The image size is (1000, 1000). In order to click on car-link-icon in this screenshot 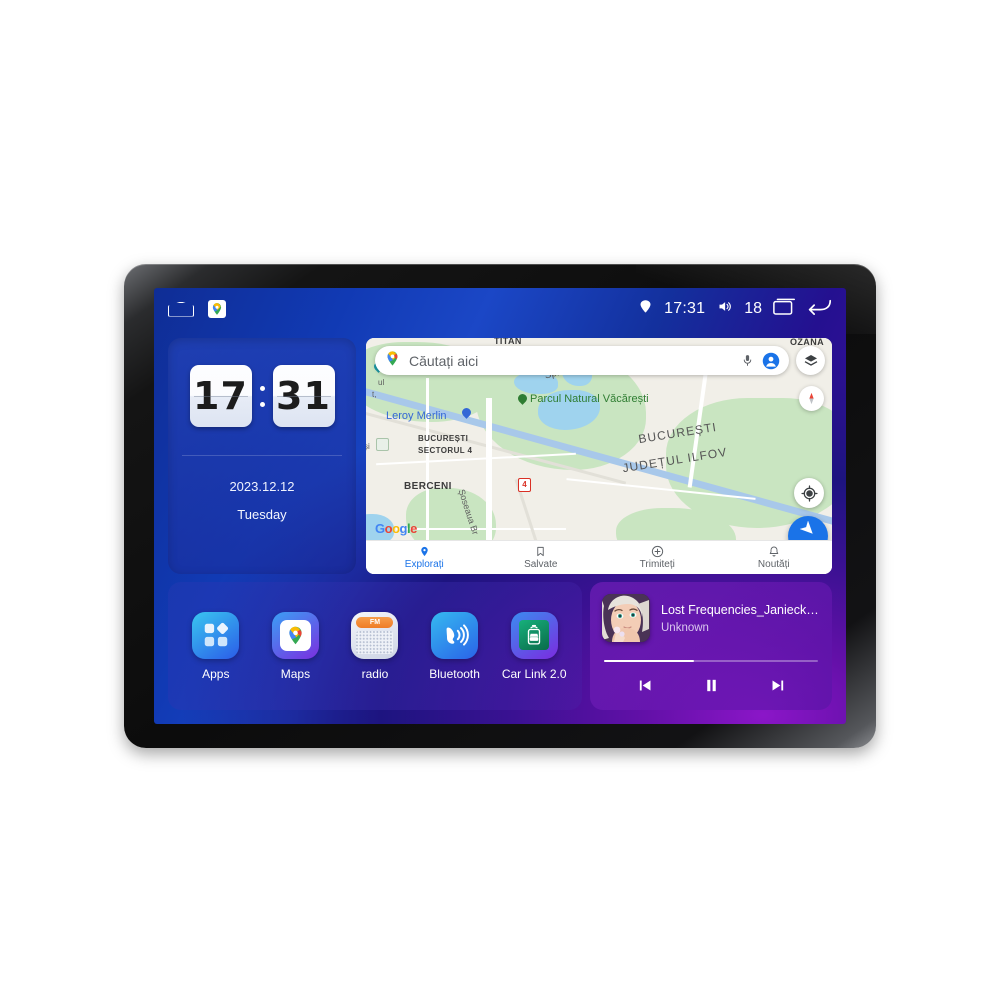, I will do `click(534, 635)`.